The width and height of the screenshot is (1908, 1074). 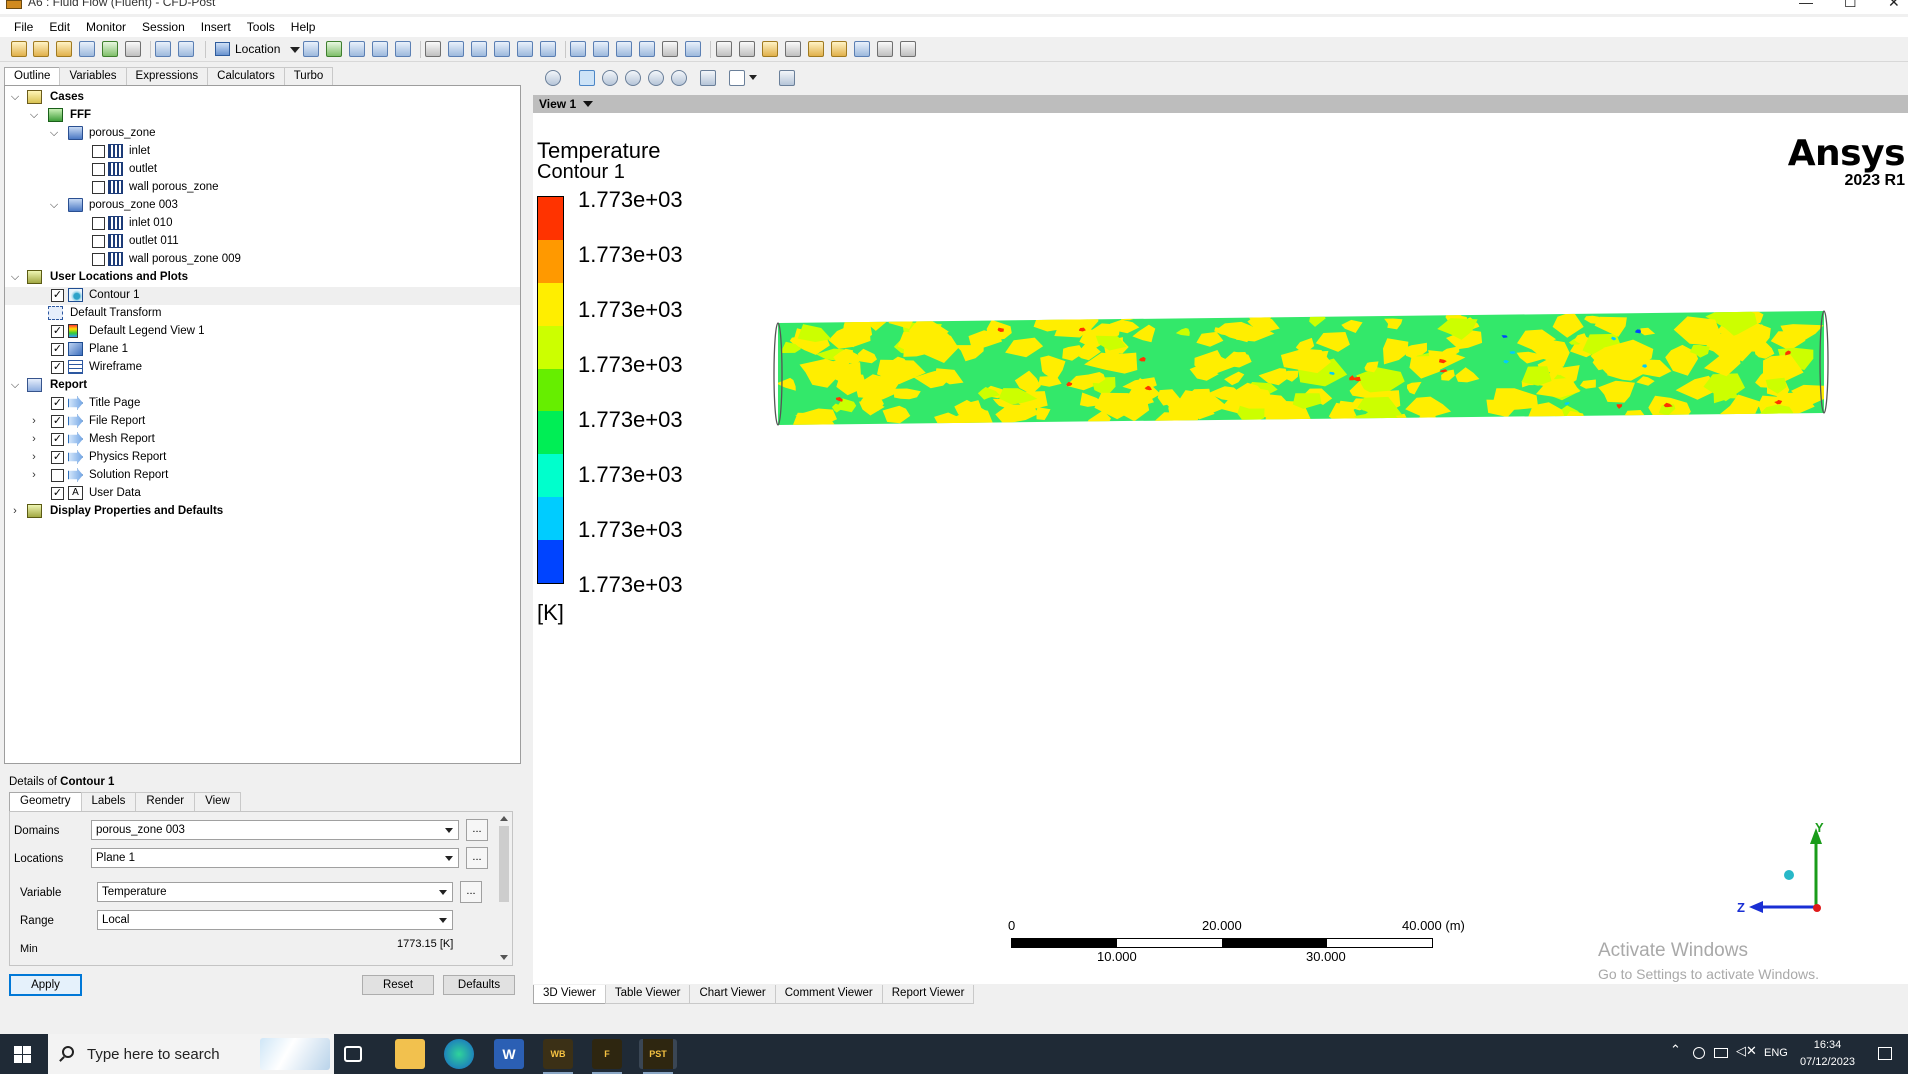 I want to click on maximize-button: ☐, so click(x=1850, y=5).